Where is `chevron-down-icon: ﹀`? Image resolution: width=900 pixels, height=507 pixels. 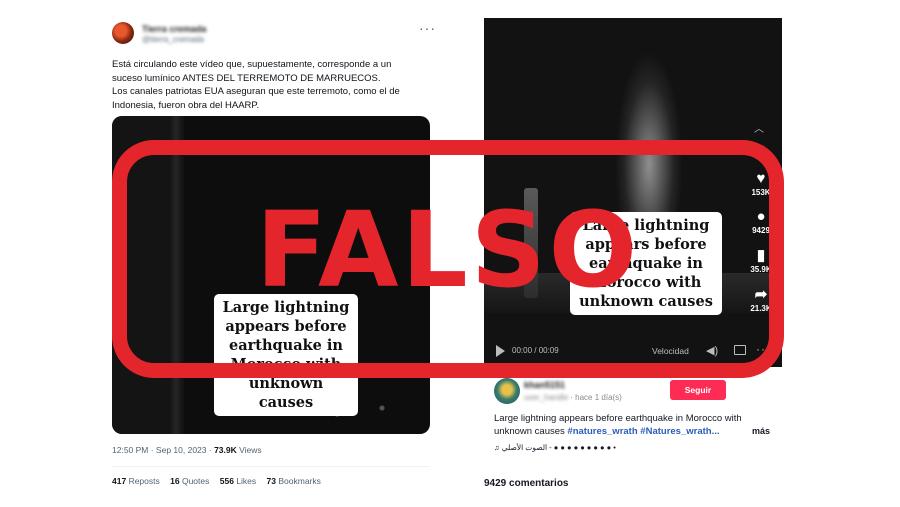 chevron-down-icon: ﹀ is located at coordinates (759, 149).